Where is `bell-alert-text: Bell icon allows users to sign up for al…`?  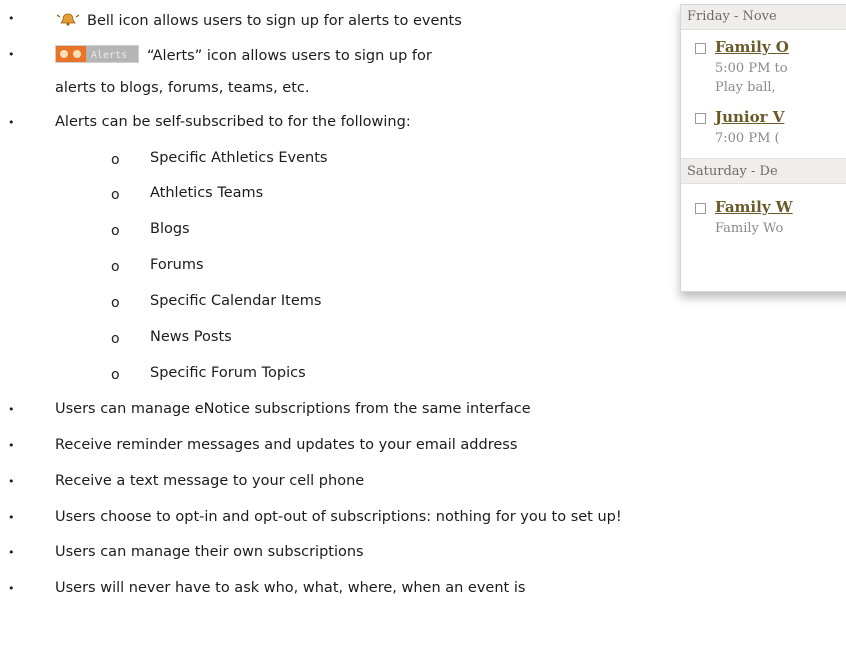
bell-alert-text: Bell icon allows users to sign up for al… is located at coordinates (274, 21).